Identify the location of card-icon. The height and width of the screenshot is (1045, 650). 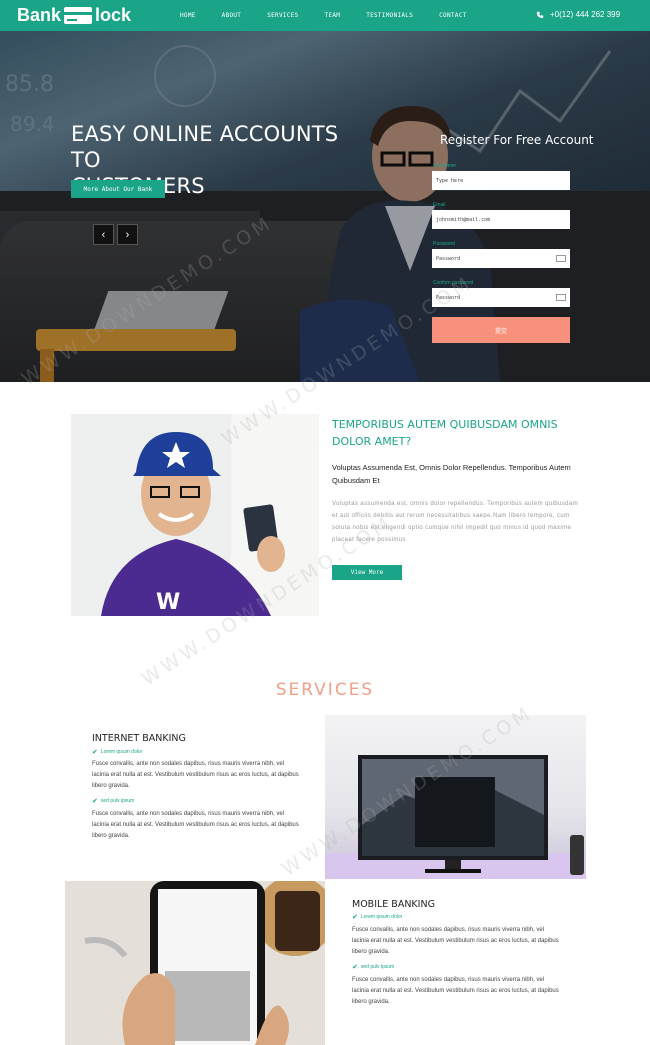
(78, 15).